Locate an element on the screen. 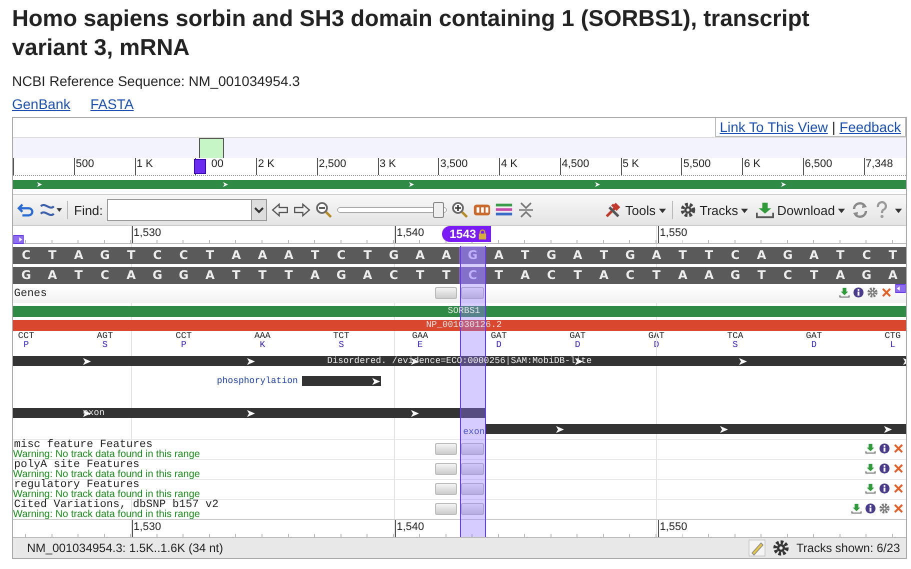 Image resolution: width=911 pixels, height=569 pixels. location-text: NM_001034954.3: 1.5K..1.6K (34 nt) is located at coordinates (125, 548).